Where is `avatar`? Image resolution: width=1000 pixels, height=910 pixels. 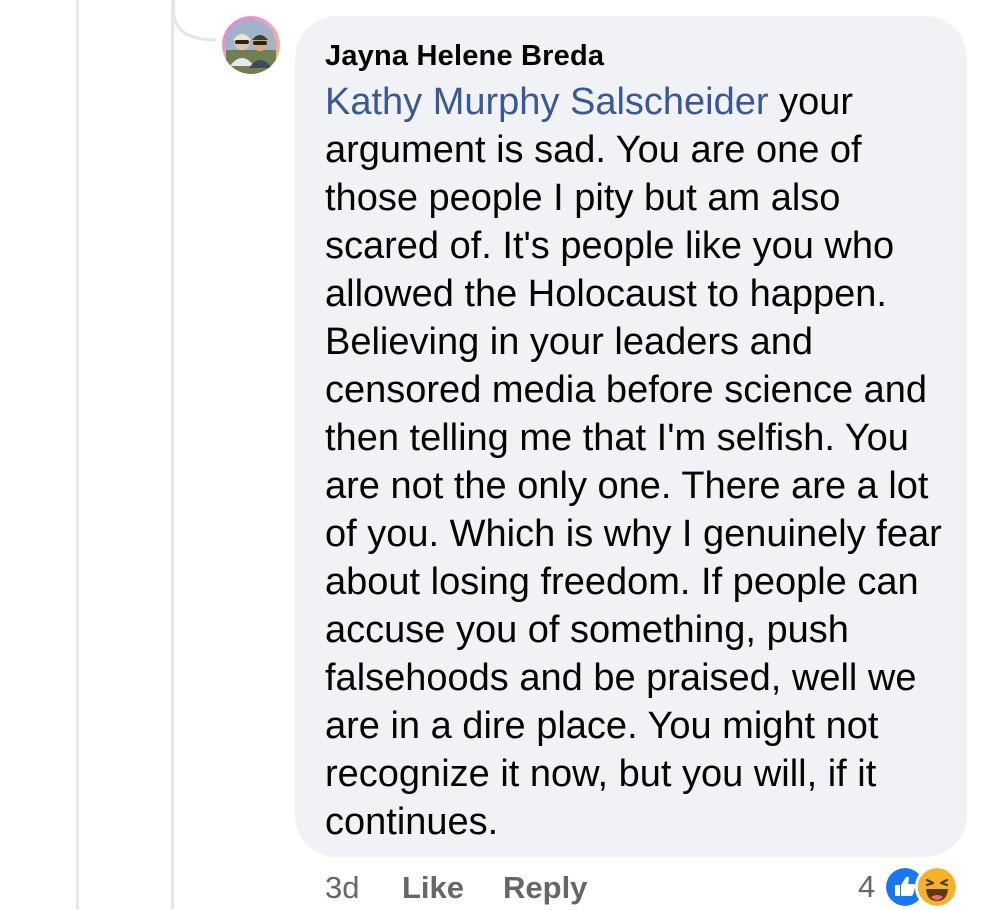
avatar is located at coordinates (251, 45).